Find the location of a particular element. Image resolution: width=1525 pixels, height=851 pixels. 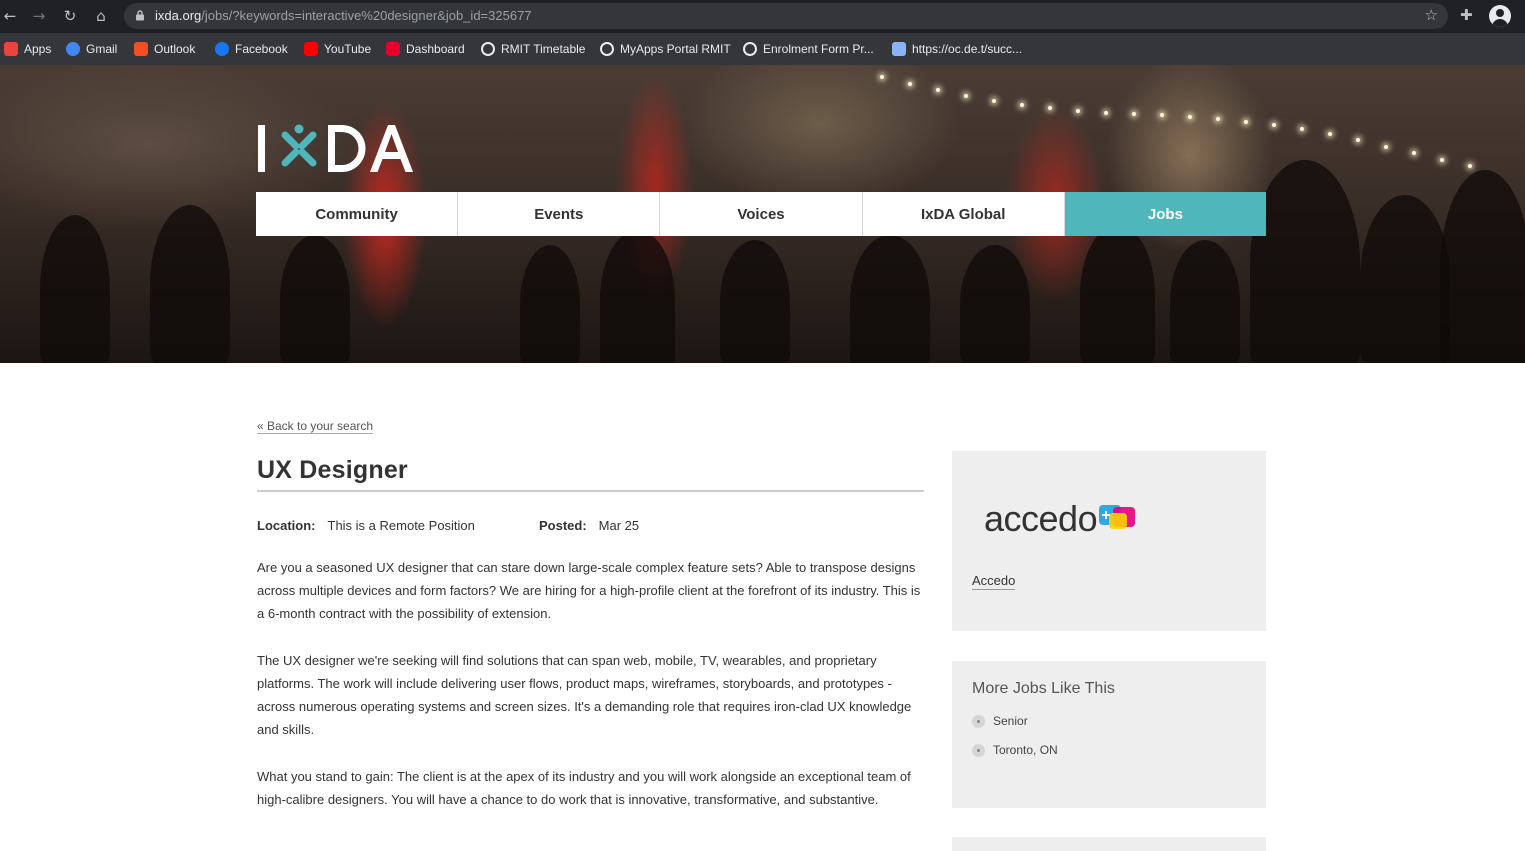

nav-ixda-global: IxDA Global is located at coordinates (963, 214).